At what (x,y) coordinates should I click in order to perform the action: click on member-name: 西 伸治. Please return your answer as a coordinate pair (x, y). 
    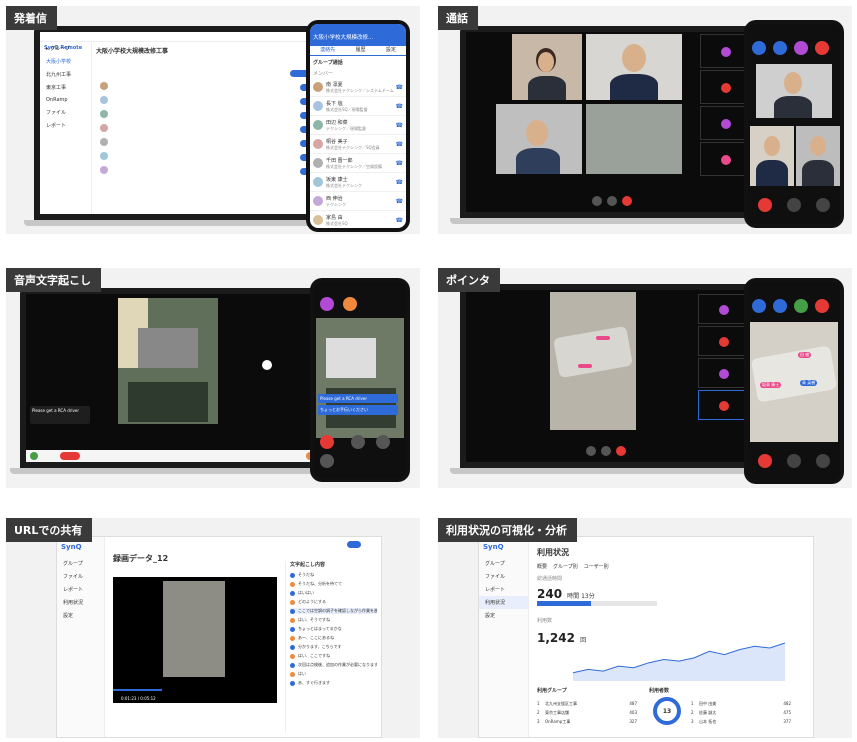
    Looking at the image, I should click on (334, 198).